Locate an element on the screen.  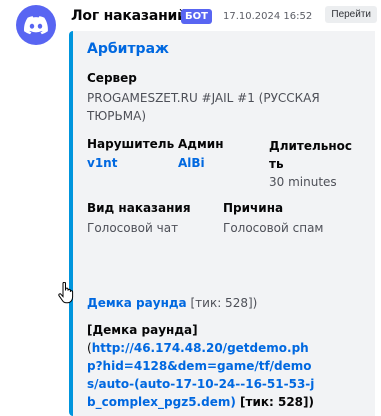
author-name: Лог наказаний is located at coordinates (129, 16).